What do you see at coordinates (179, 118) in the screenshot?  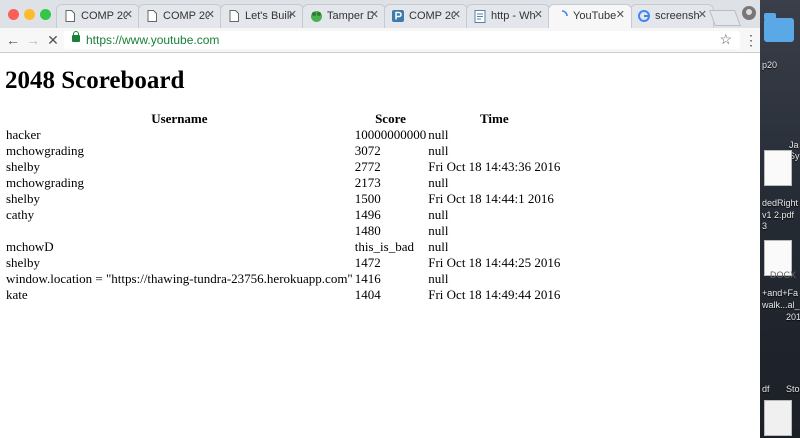 I see `column-header-username: Username` at bounding box center [179, 118].